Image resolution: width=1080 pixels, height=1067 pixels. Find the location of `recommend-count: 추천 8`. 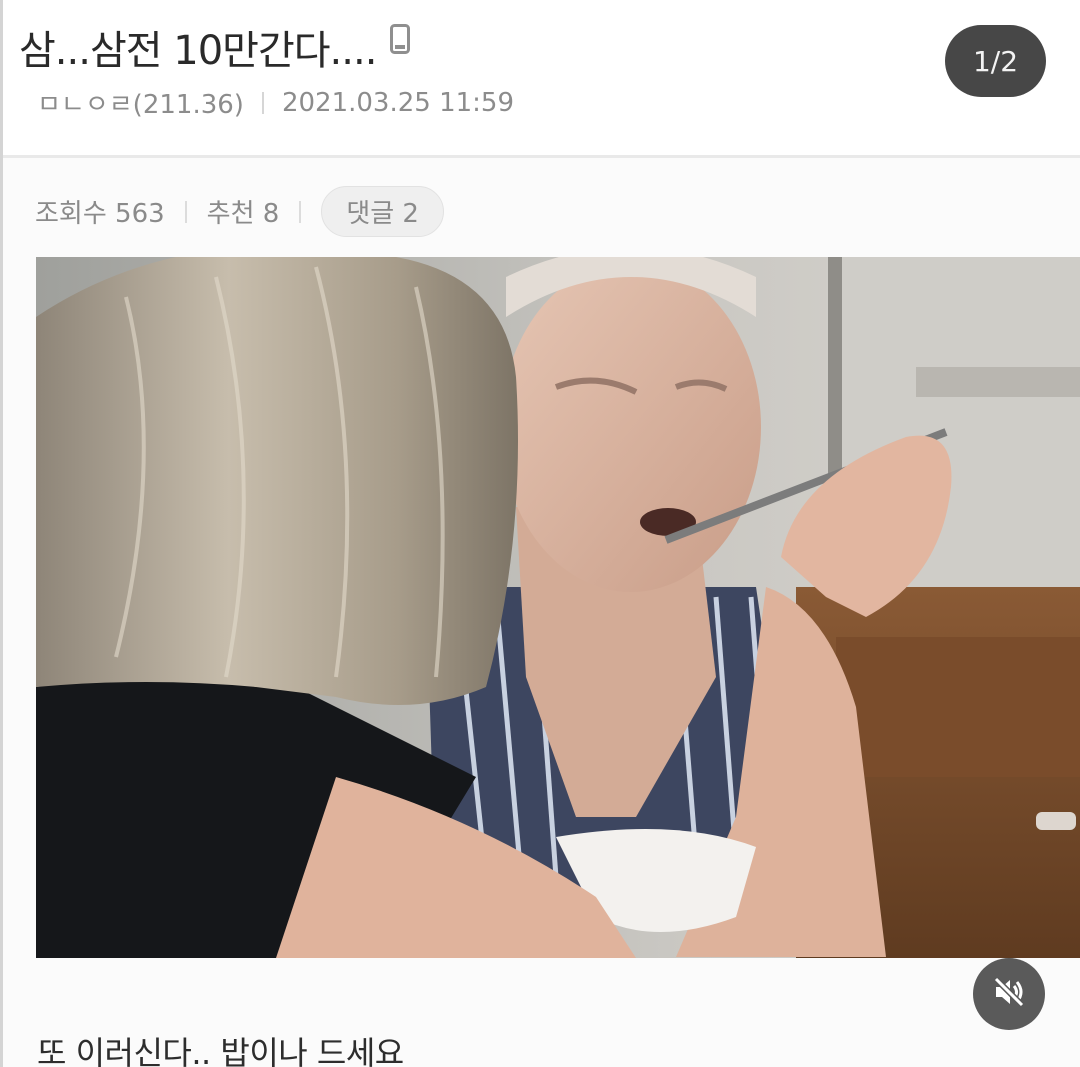

recommend-count: 추천 8 is located at coordinates (243, 214).